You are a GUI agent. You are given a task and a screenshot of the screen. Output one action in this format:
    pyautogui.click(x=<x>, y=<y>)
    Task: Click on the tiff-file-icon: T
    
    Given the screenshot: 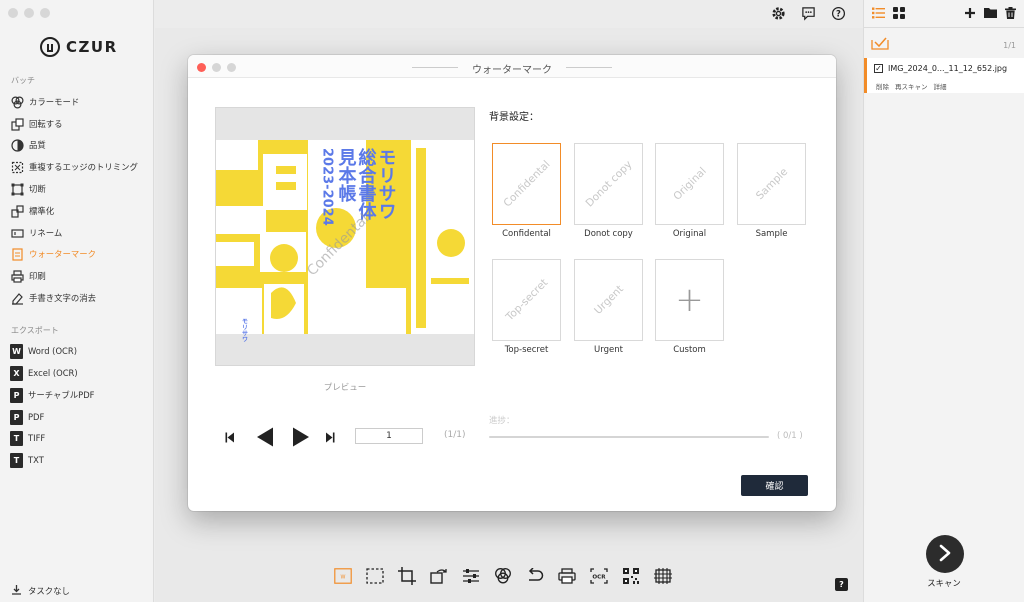 What is the action you would take?
    pyautogui.click(x=16, y=438)
    